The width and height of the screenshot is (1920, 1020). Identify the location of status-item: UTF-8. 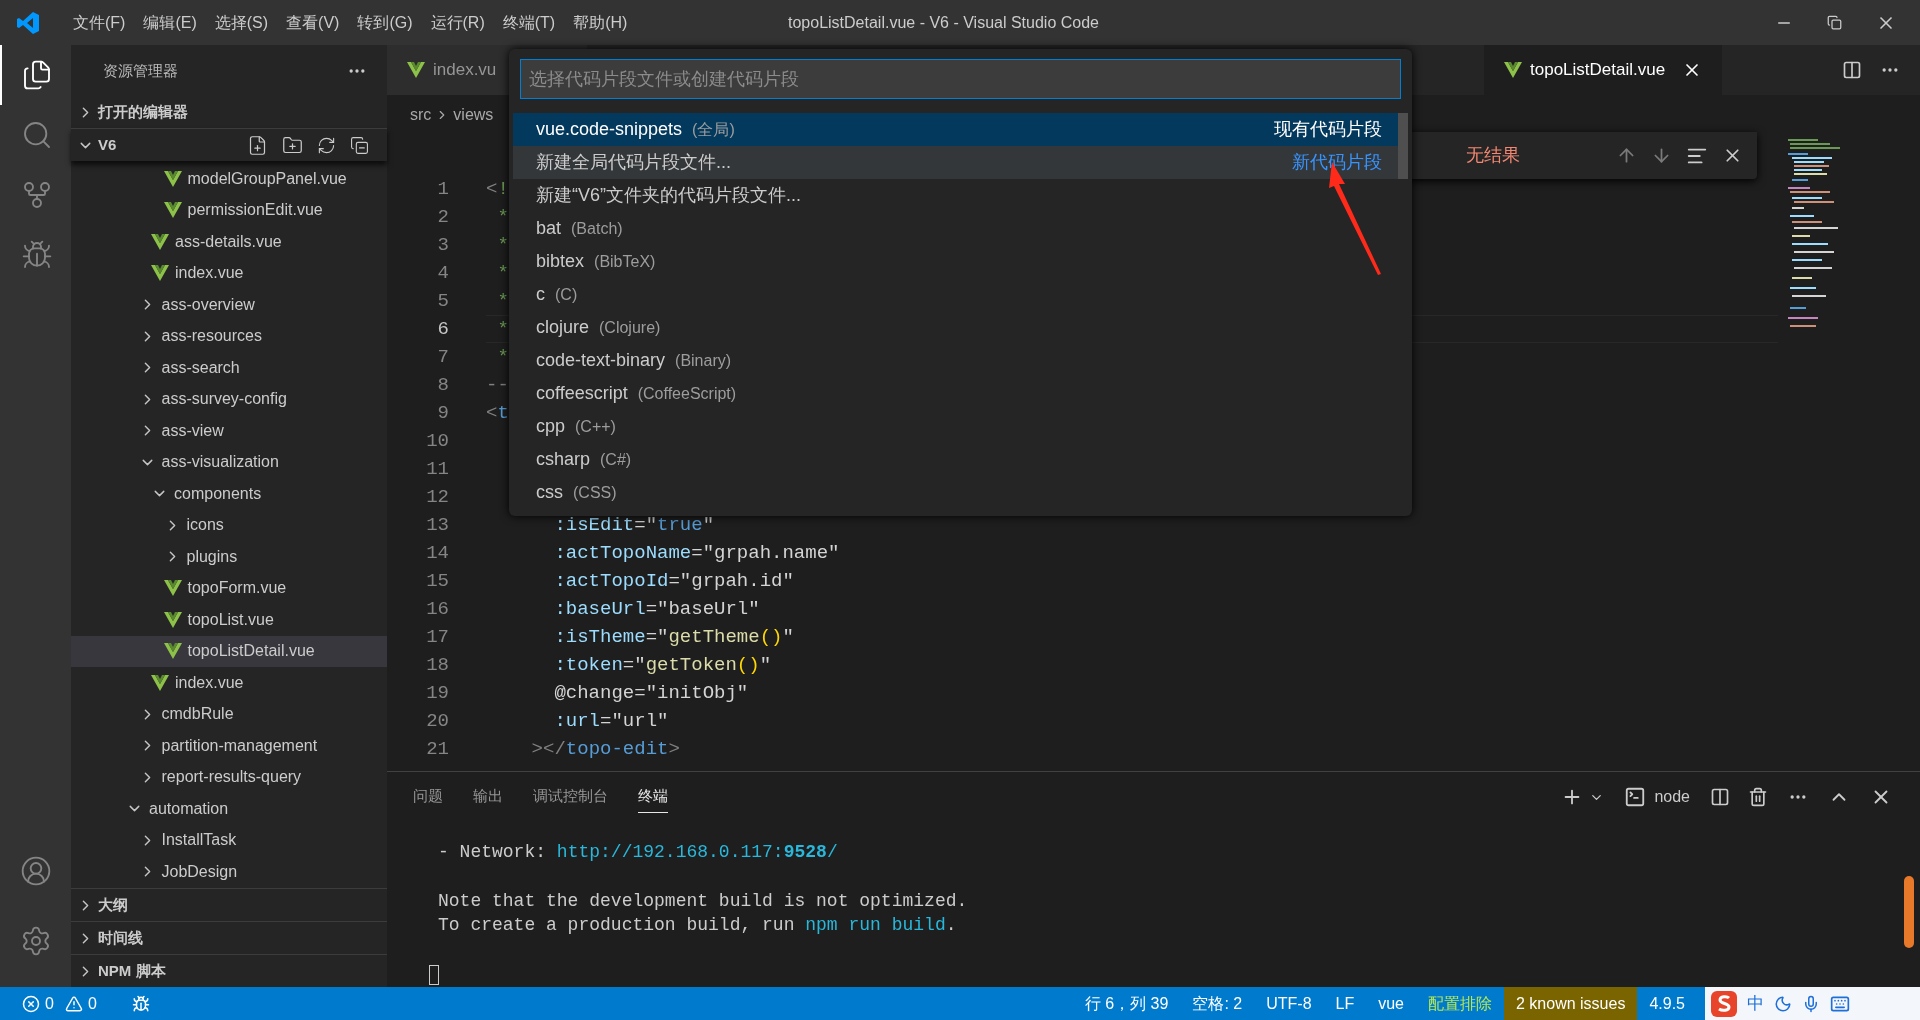
(1289, 1003).